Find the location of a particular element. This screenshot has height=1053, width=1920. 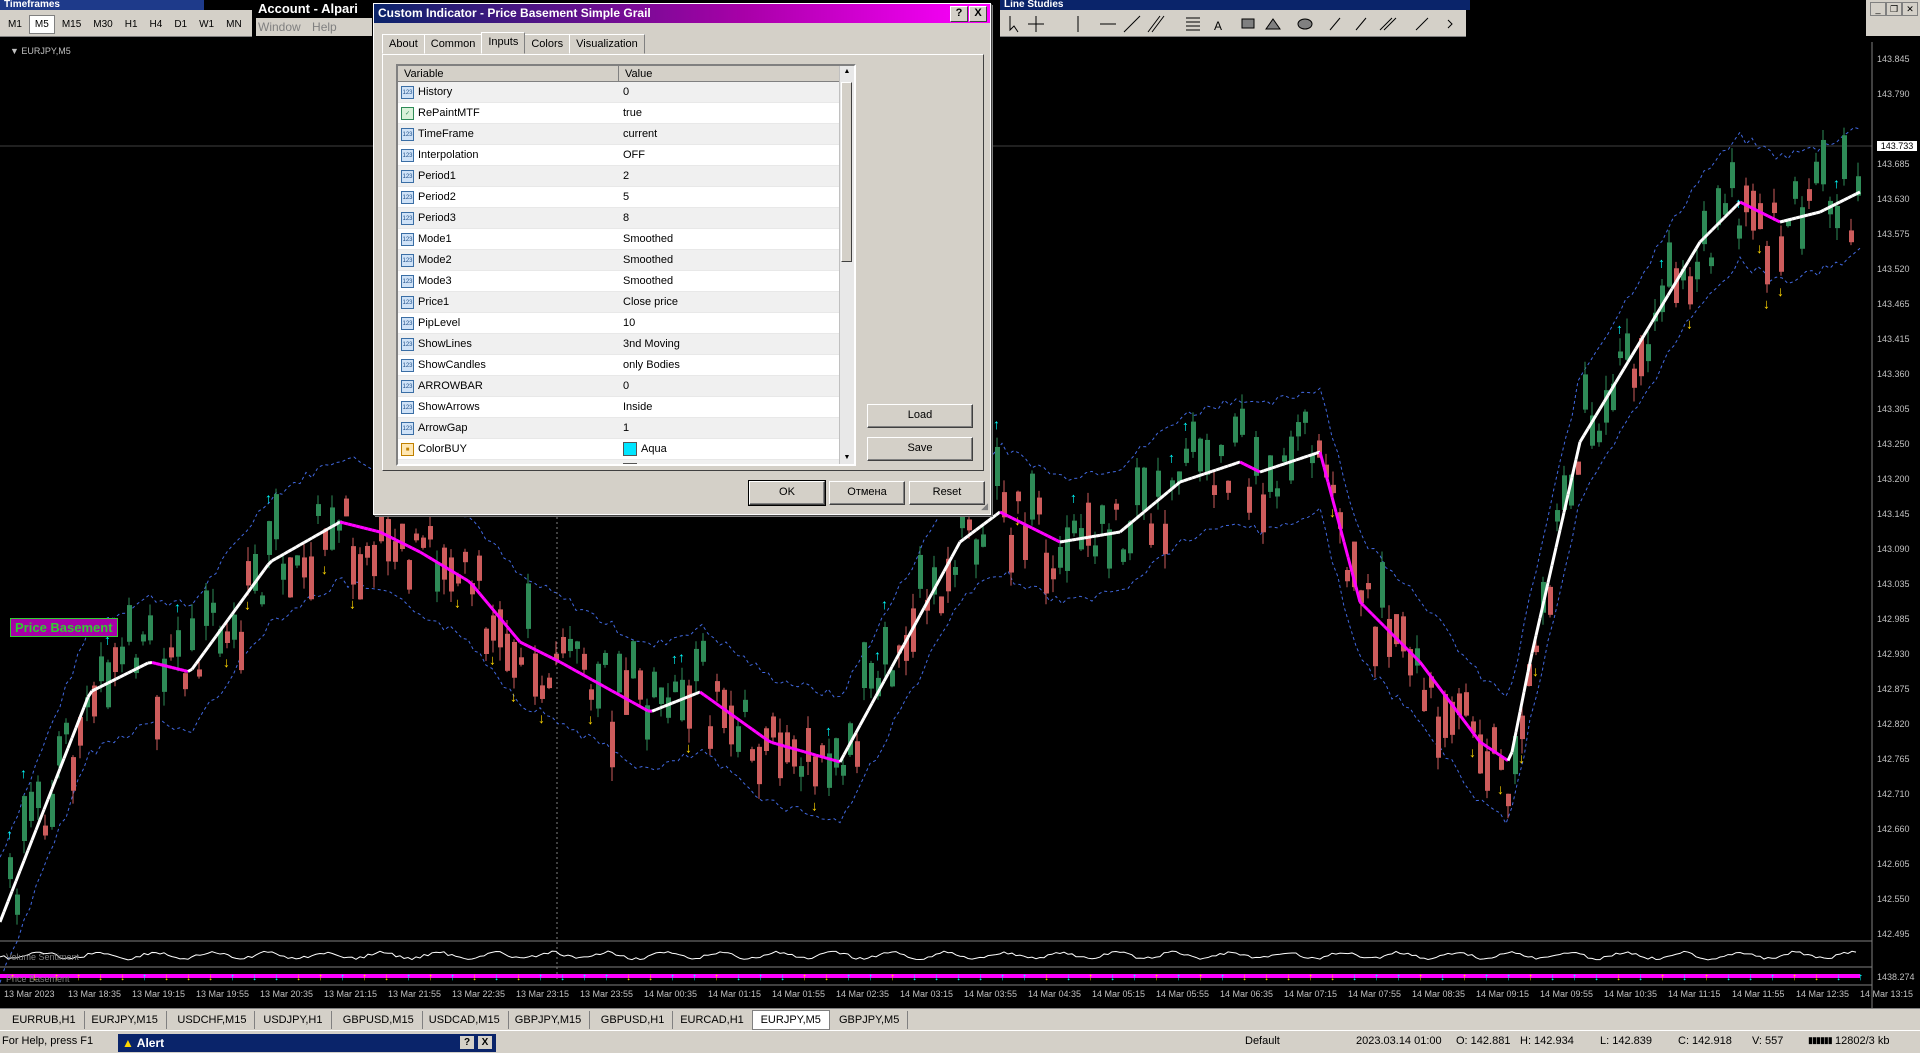

grid-scrollbar: ▲ ▼ is located at coordinates (846, 265).